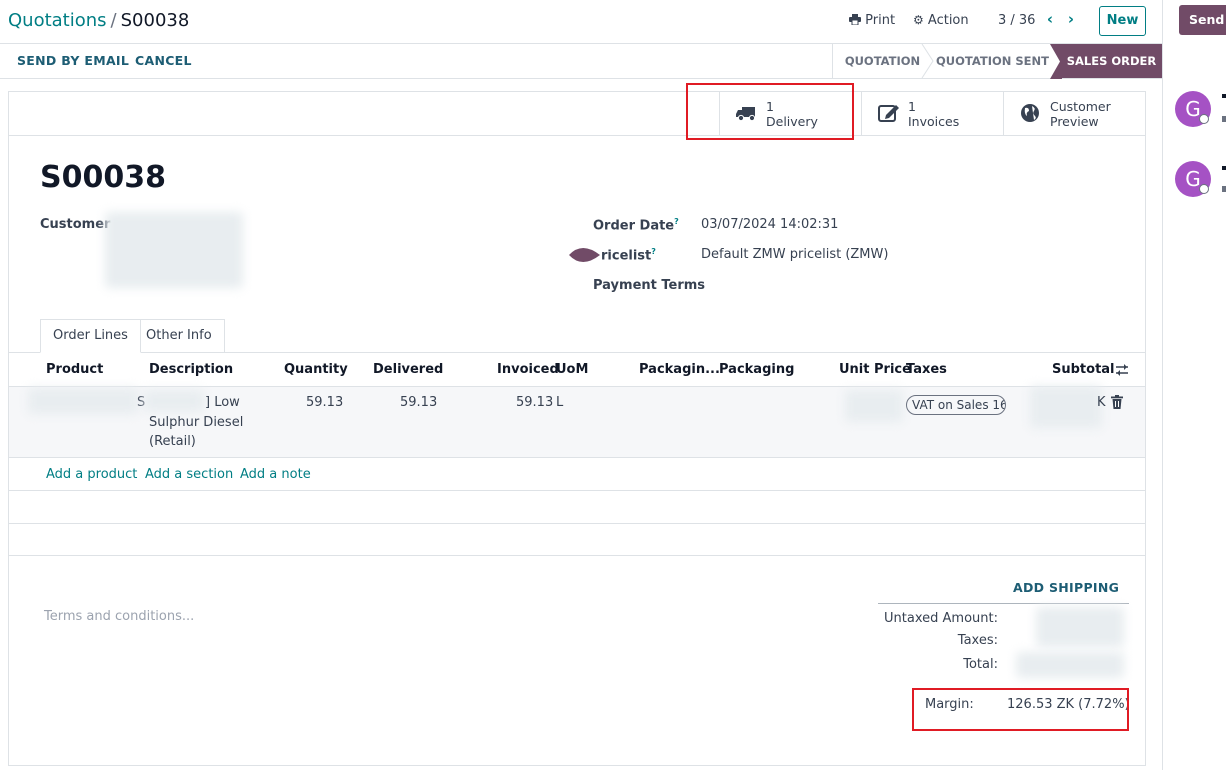 The image size is (1226, 770). I want to click on send-by-email-button: SEND BY EMAIL, so click(73, 60).